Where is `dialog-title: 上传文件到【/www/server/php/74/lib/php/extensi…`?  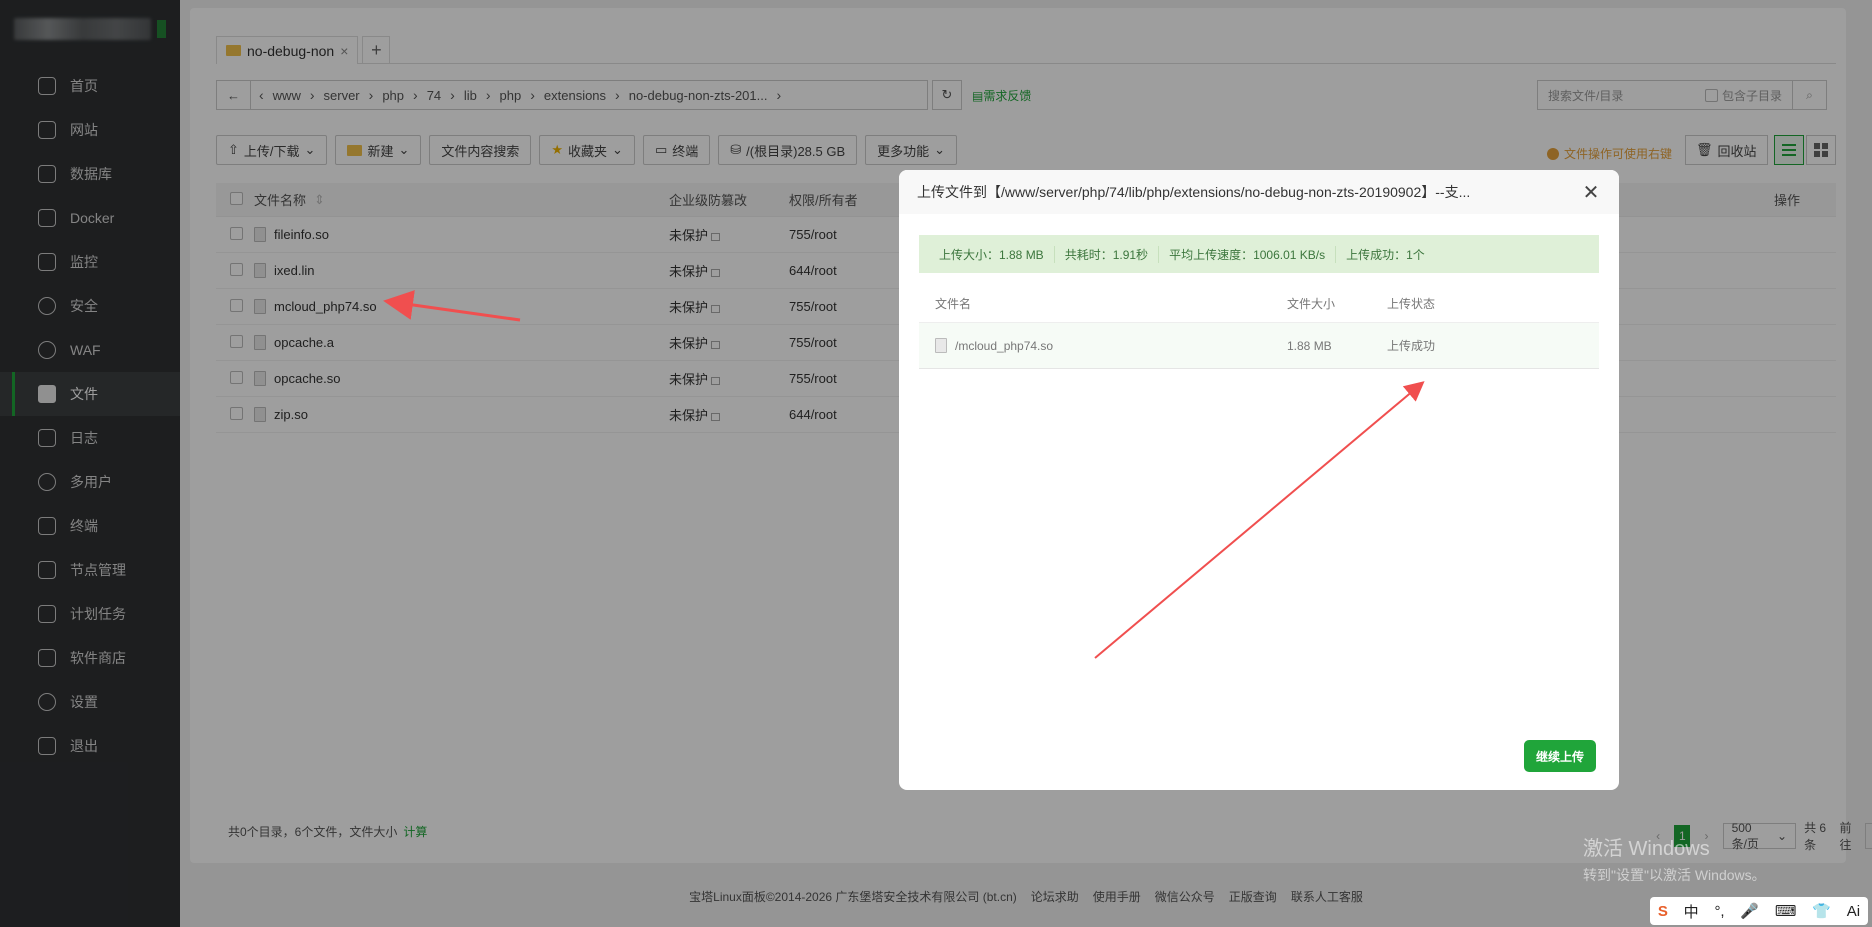
dialog-title: 上传文件到【/www/server/php/74/lib/php/extensi… is located at coordinates (1194, 192).